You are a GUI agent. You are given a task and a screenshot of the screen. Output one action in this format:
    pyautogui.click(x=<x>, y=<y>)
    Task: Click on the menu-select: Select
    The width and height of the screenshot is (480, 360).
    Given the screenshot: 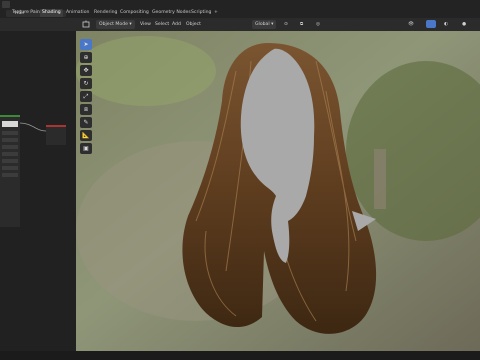 What is the action you would take?
    pyautogui.click(x=162, y=24)
    